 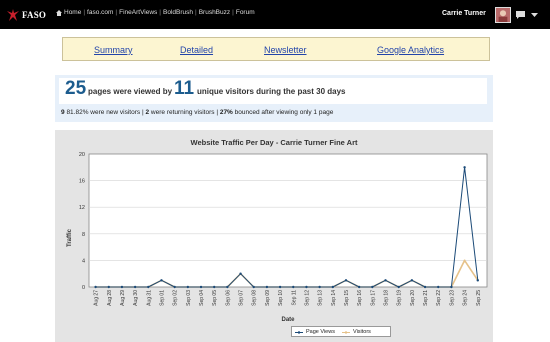 What do you see at coordinates (202, 298) in the screenshot?
I see `x-tick-label: Sep 04` at bounding box center [202, 298].